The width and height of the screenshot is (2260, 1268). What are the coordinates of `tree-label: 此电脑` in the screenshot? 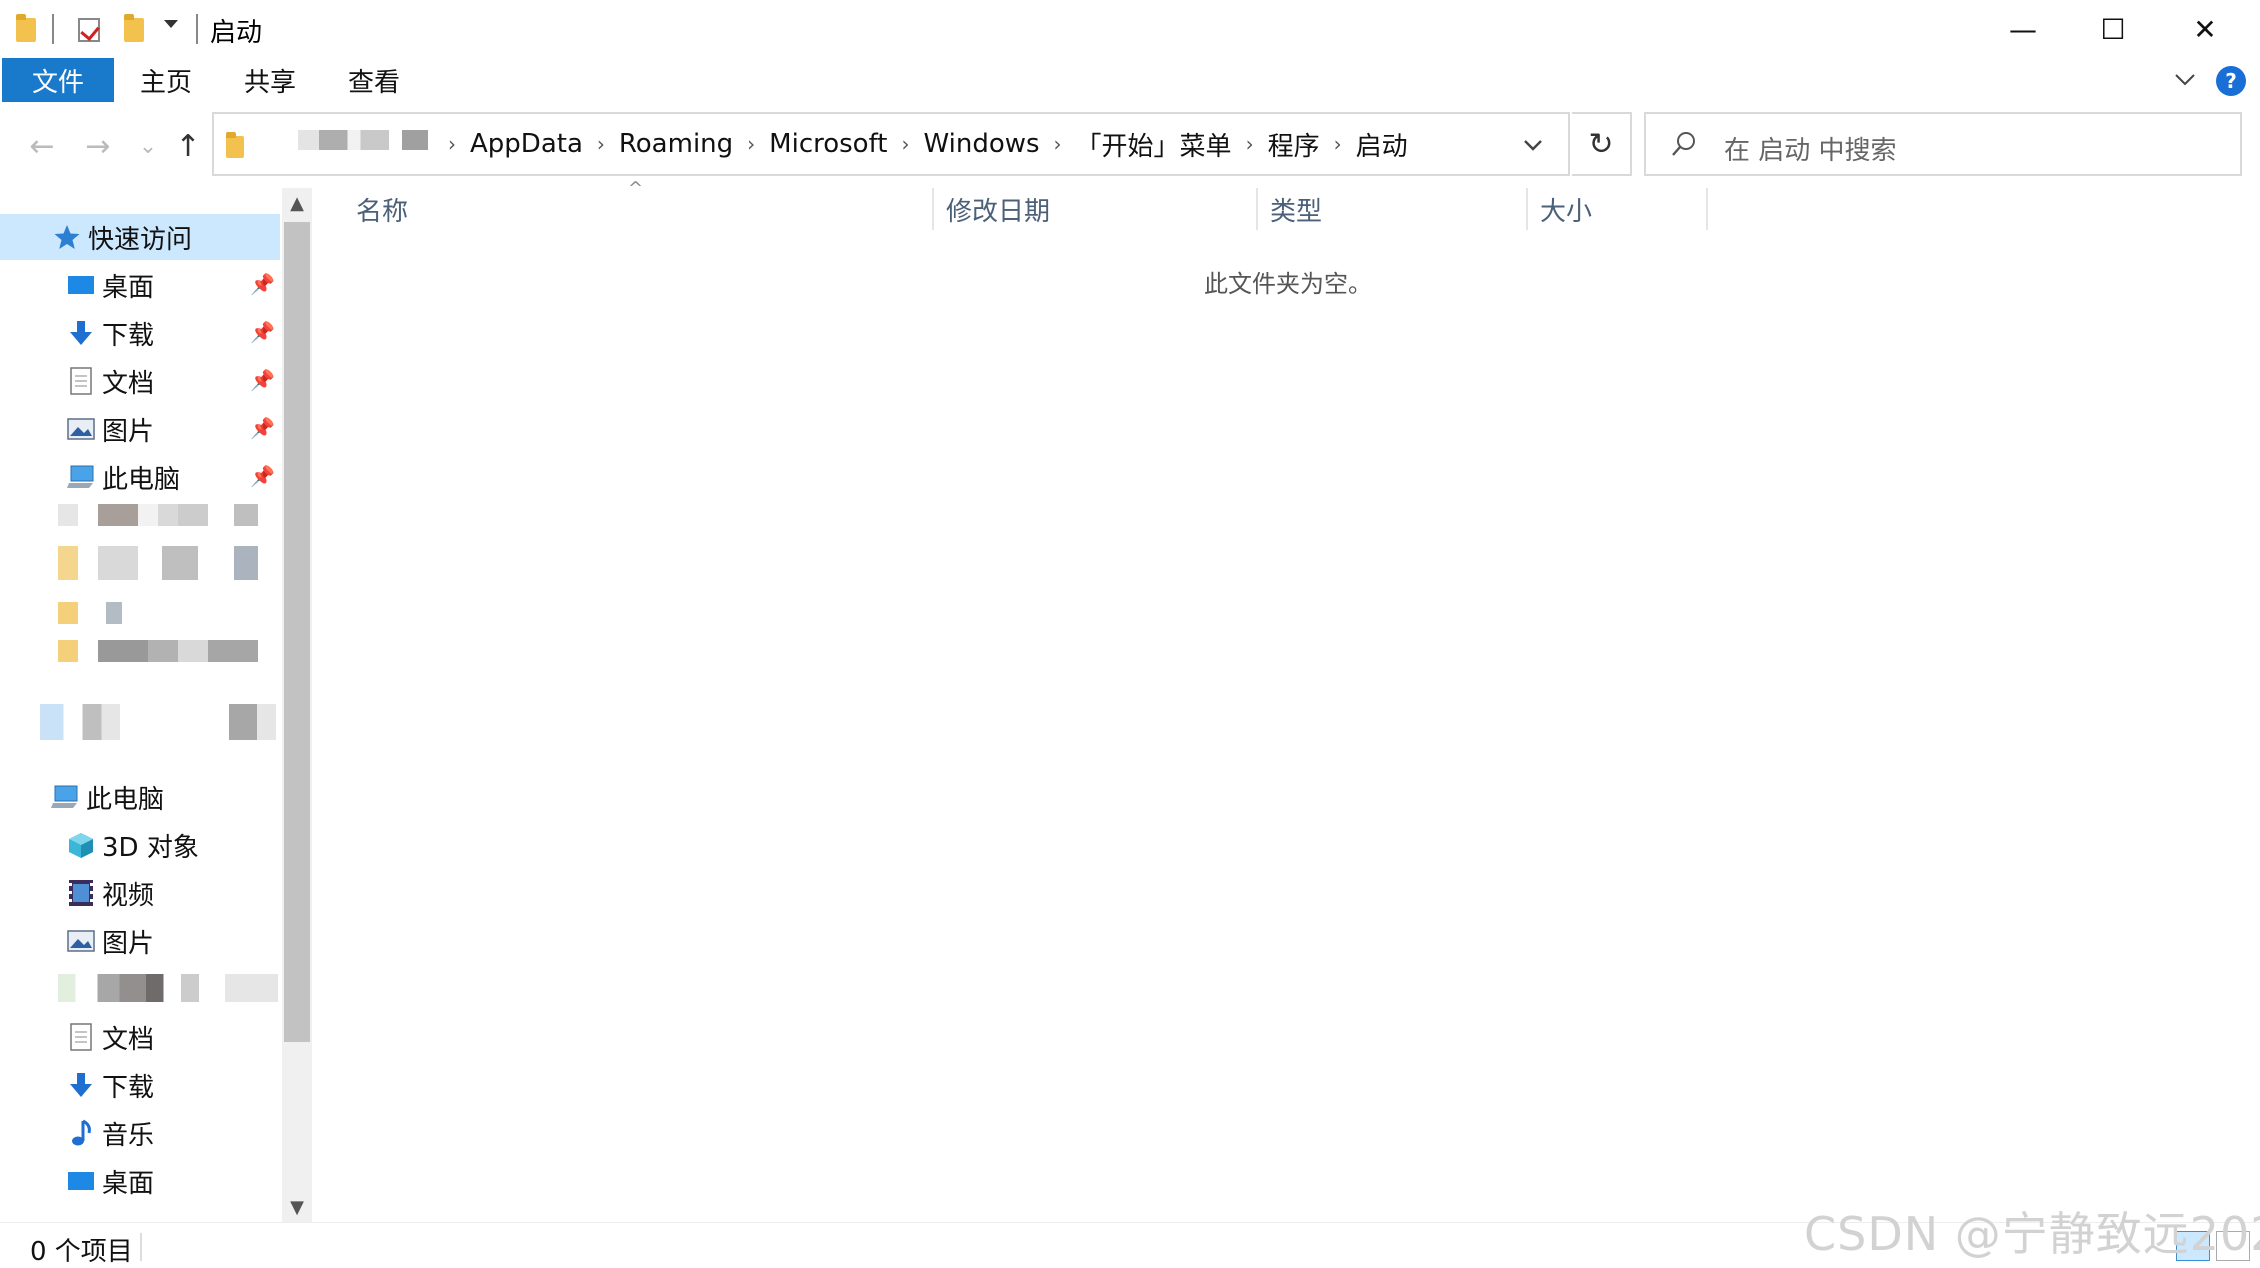 It's located at (141, 479).